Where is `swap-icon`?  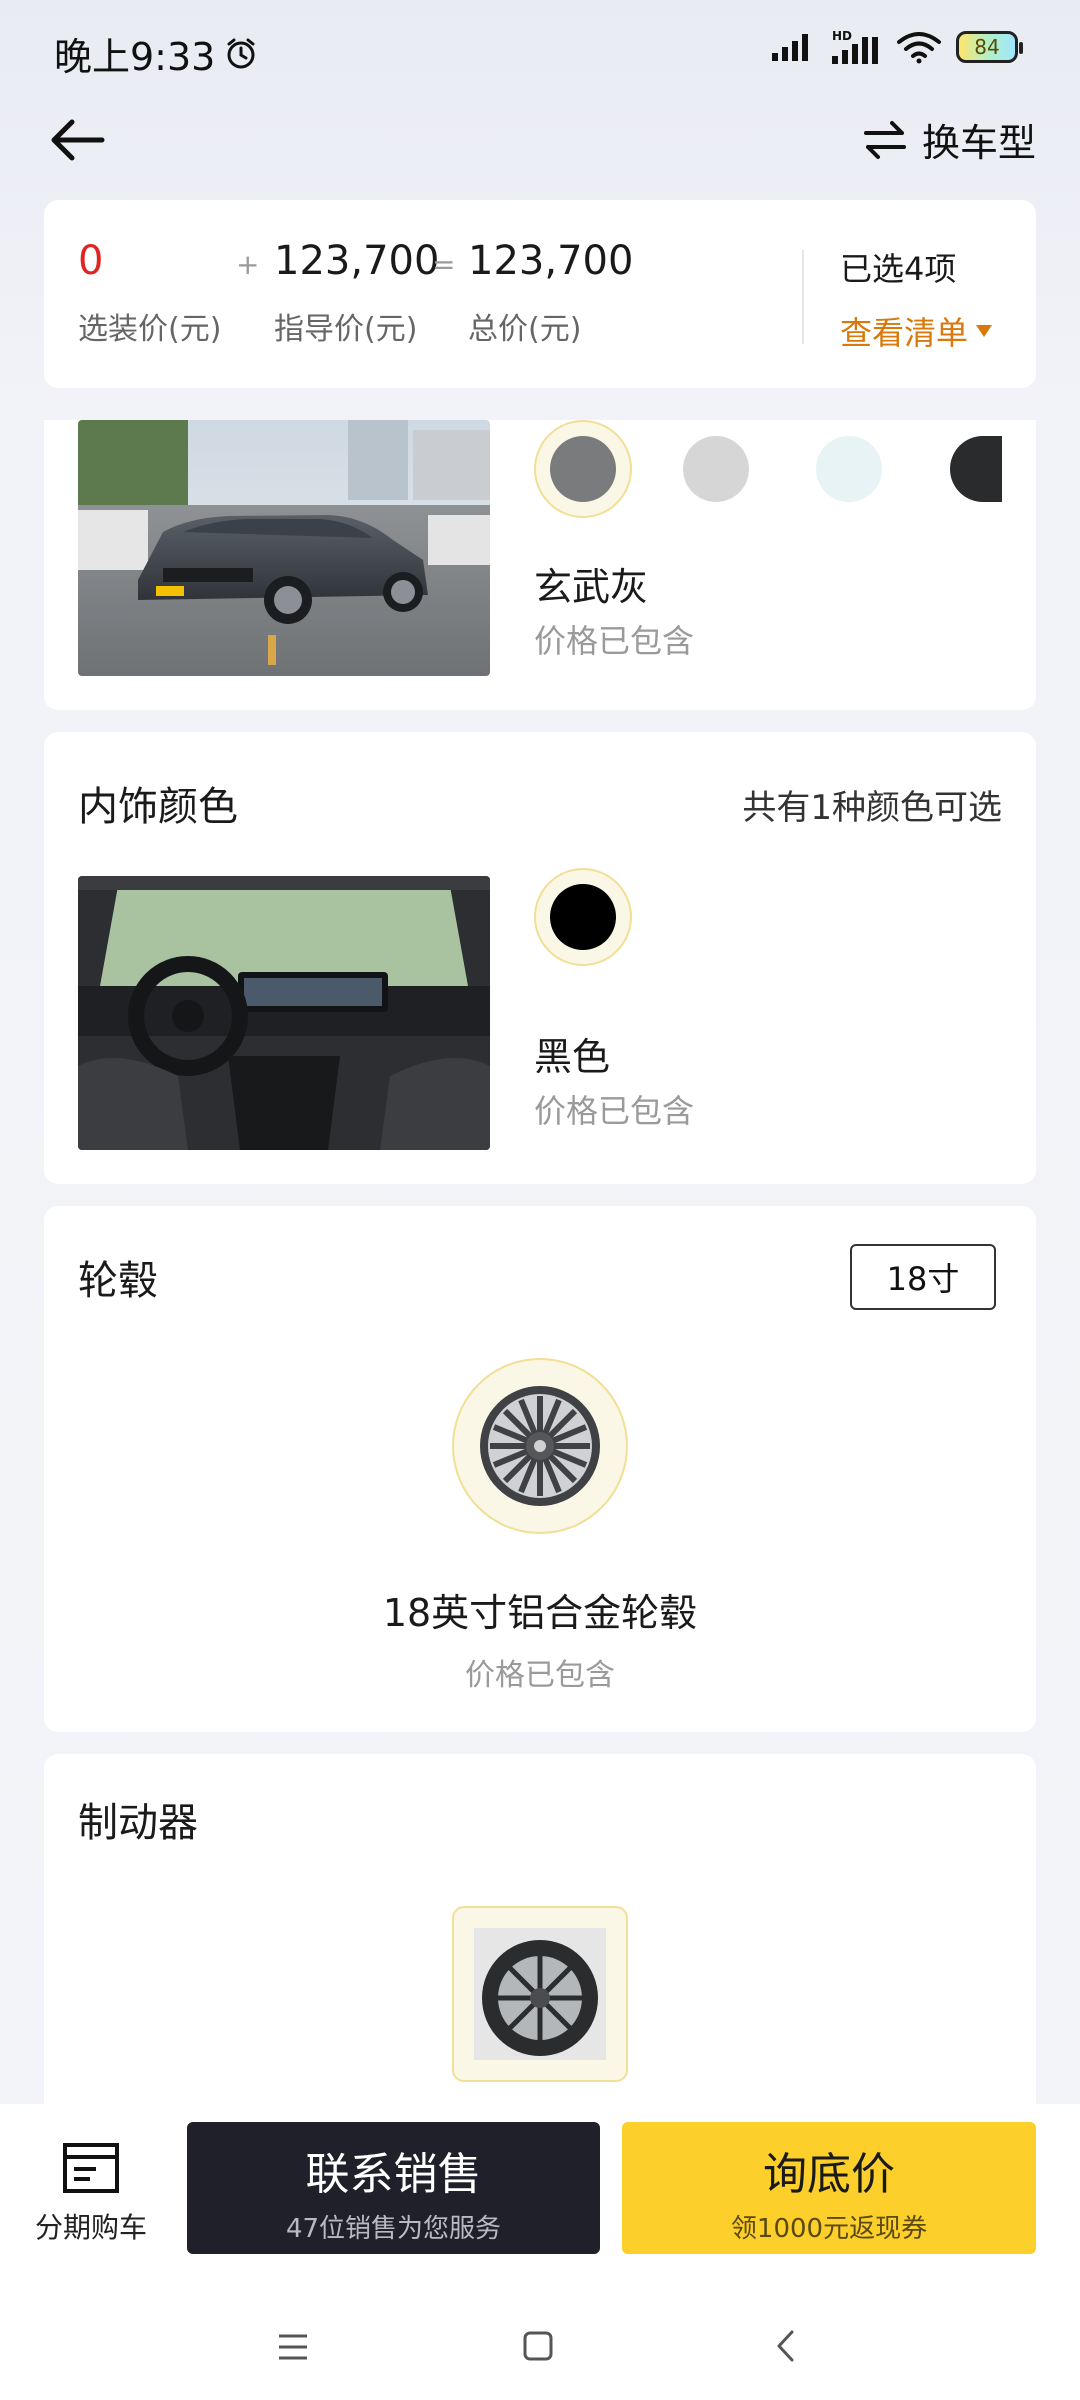 swap-icon is located at coordinates (884, 139).